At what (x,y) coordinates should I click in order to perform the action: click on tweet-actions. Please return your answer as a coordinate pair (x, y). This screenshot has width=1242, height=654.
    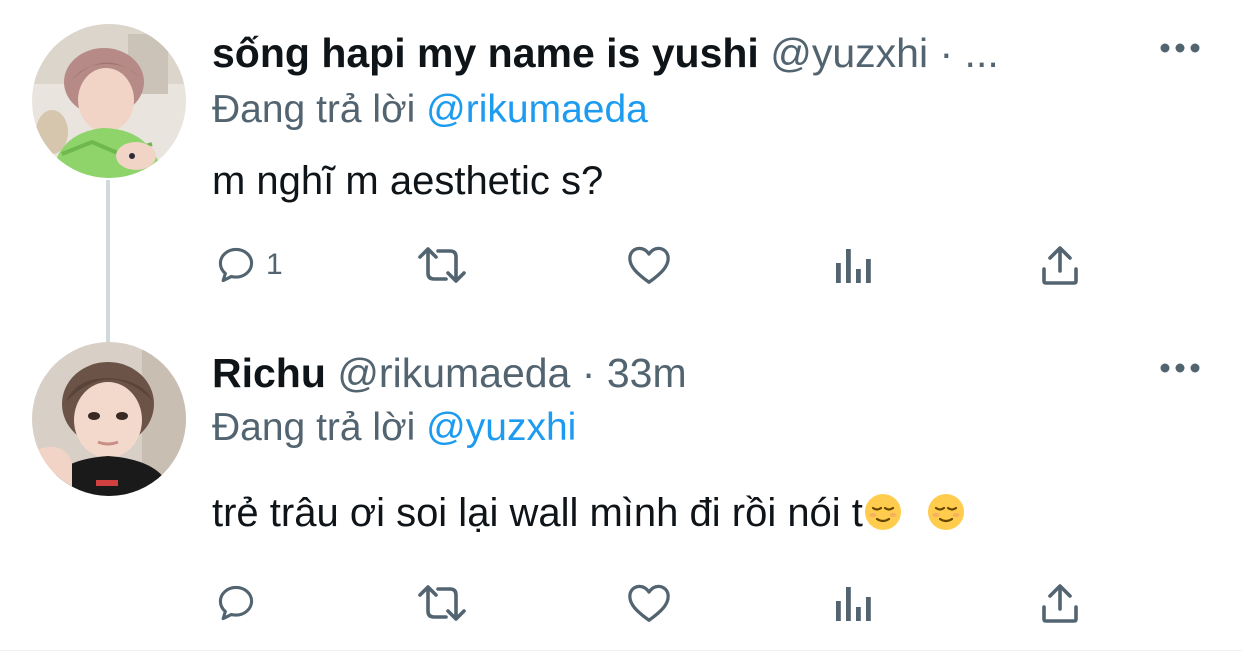
    Looking at the image, I should click on (662, 603).